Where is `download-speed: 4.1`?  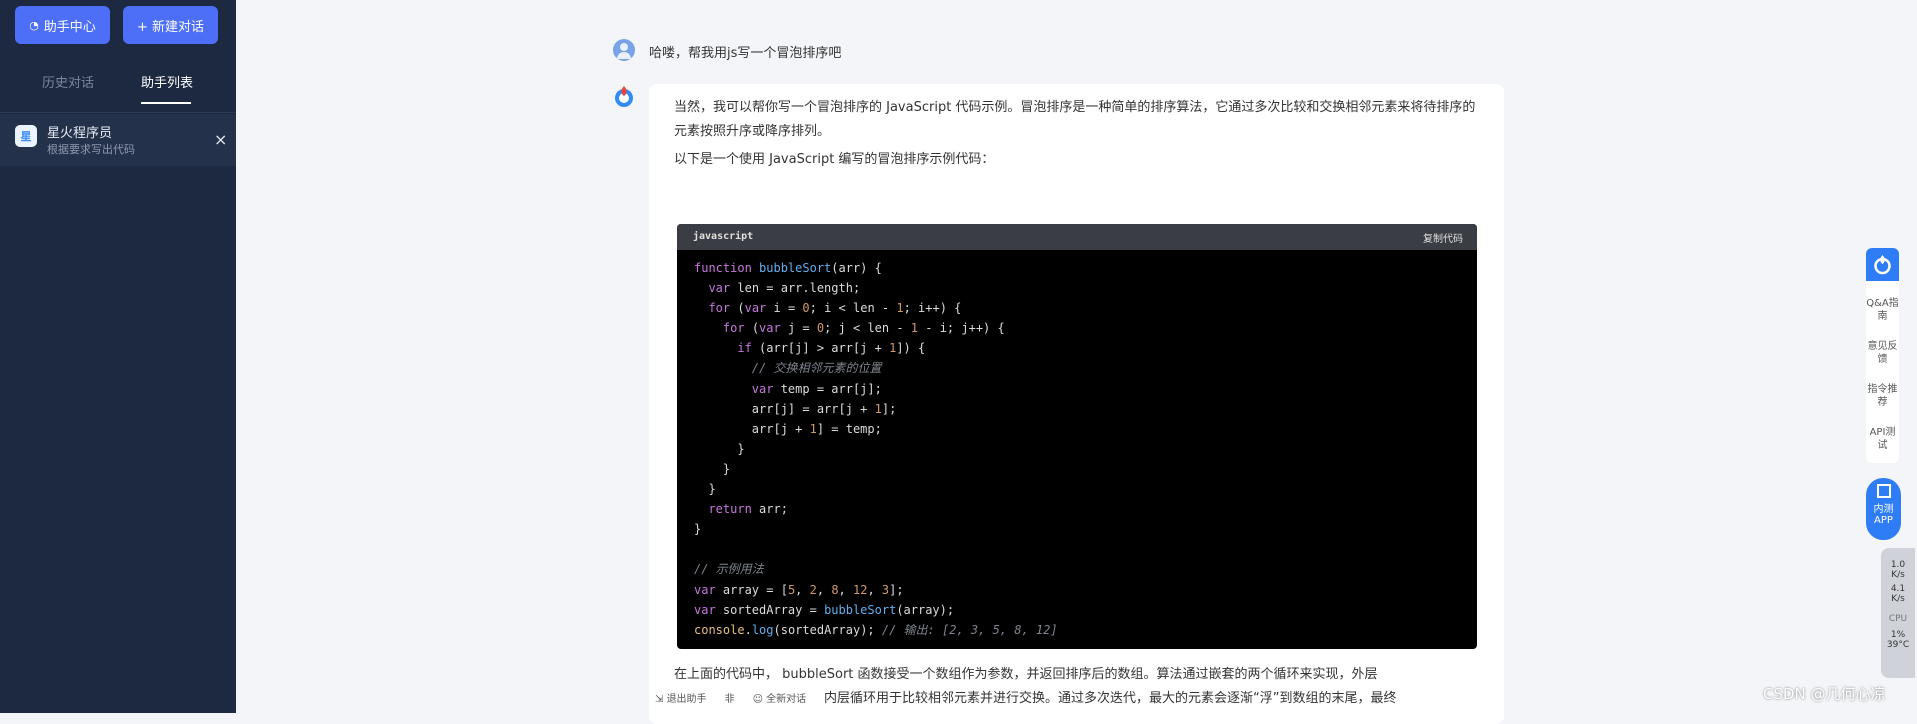 download-speed: 4.1 is located at coordinates (1898, 589).